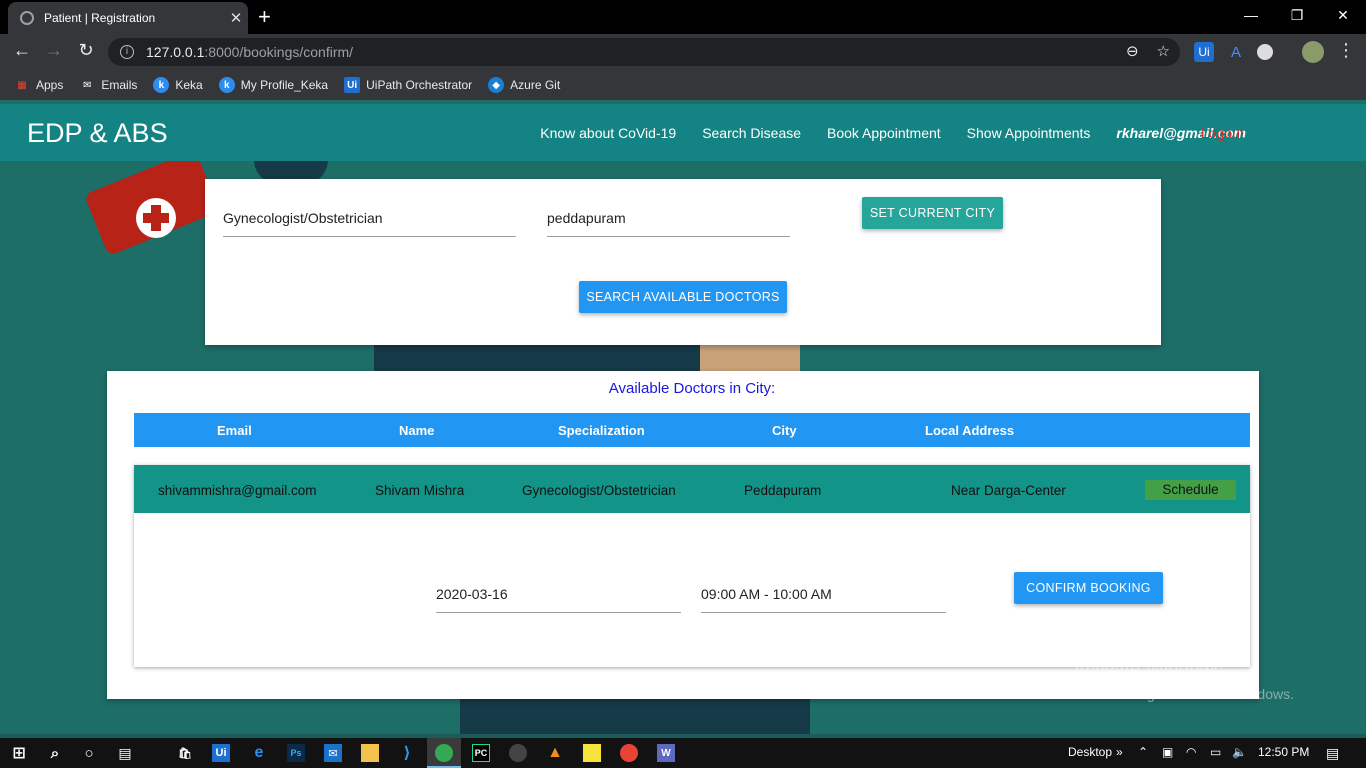 The image size is (1366, 768). Describe the element at coordinates (1088, 588) in the screenshot. I see `confirm-booking-button: CONFIRM BOOKING` at that location.